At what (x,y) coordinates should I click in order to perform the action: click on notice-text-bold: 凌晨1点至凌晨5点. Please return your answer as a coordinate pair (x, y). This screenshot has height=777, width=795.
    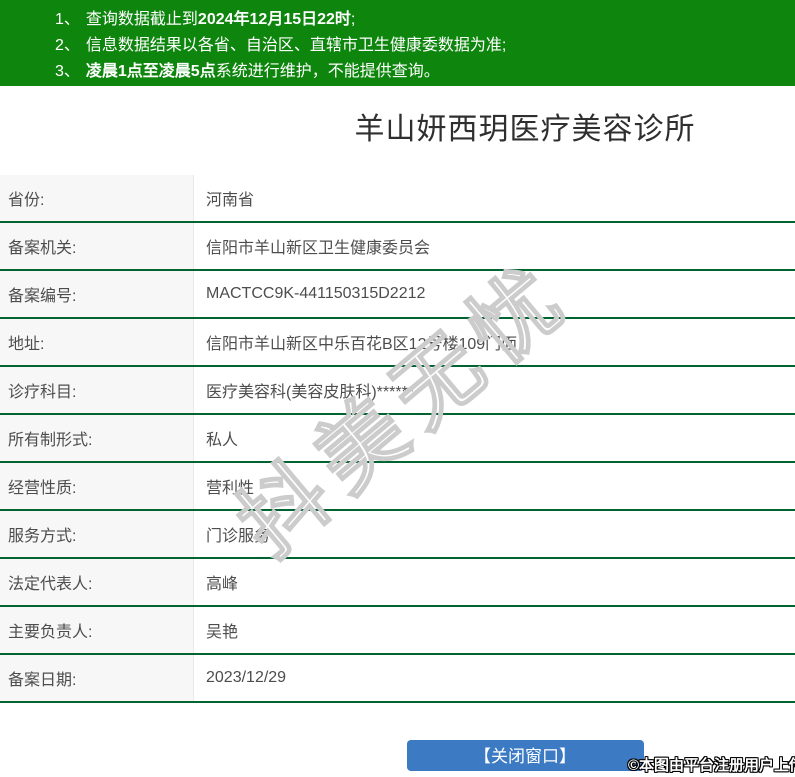
    Looking at the image, I should click on (150, 71).